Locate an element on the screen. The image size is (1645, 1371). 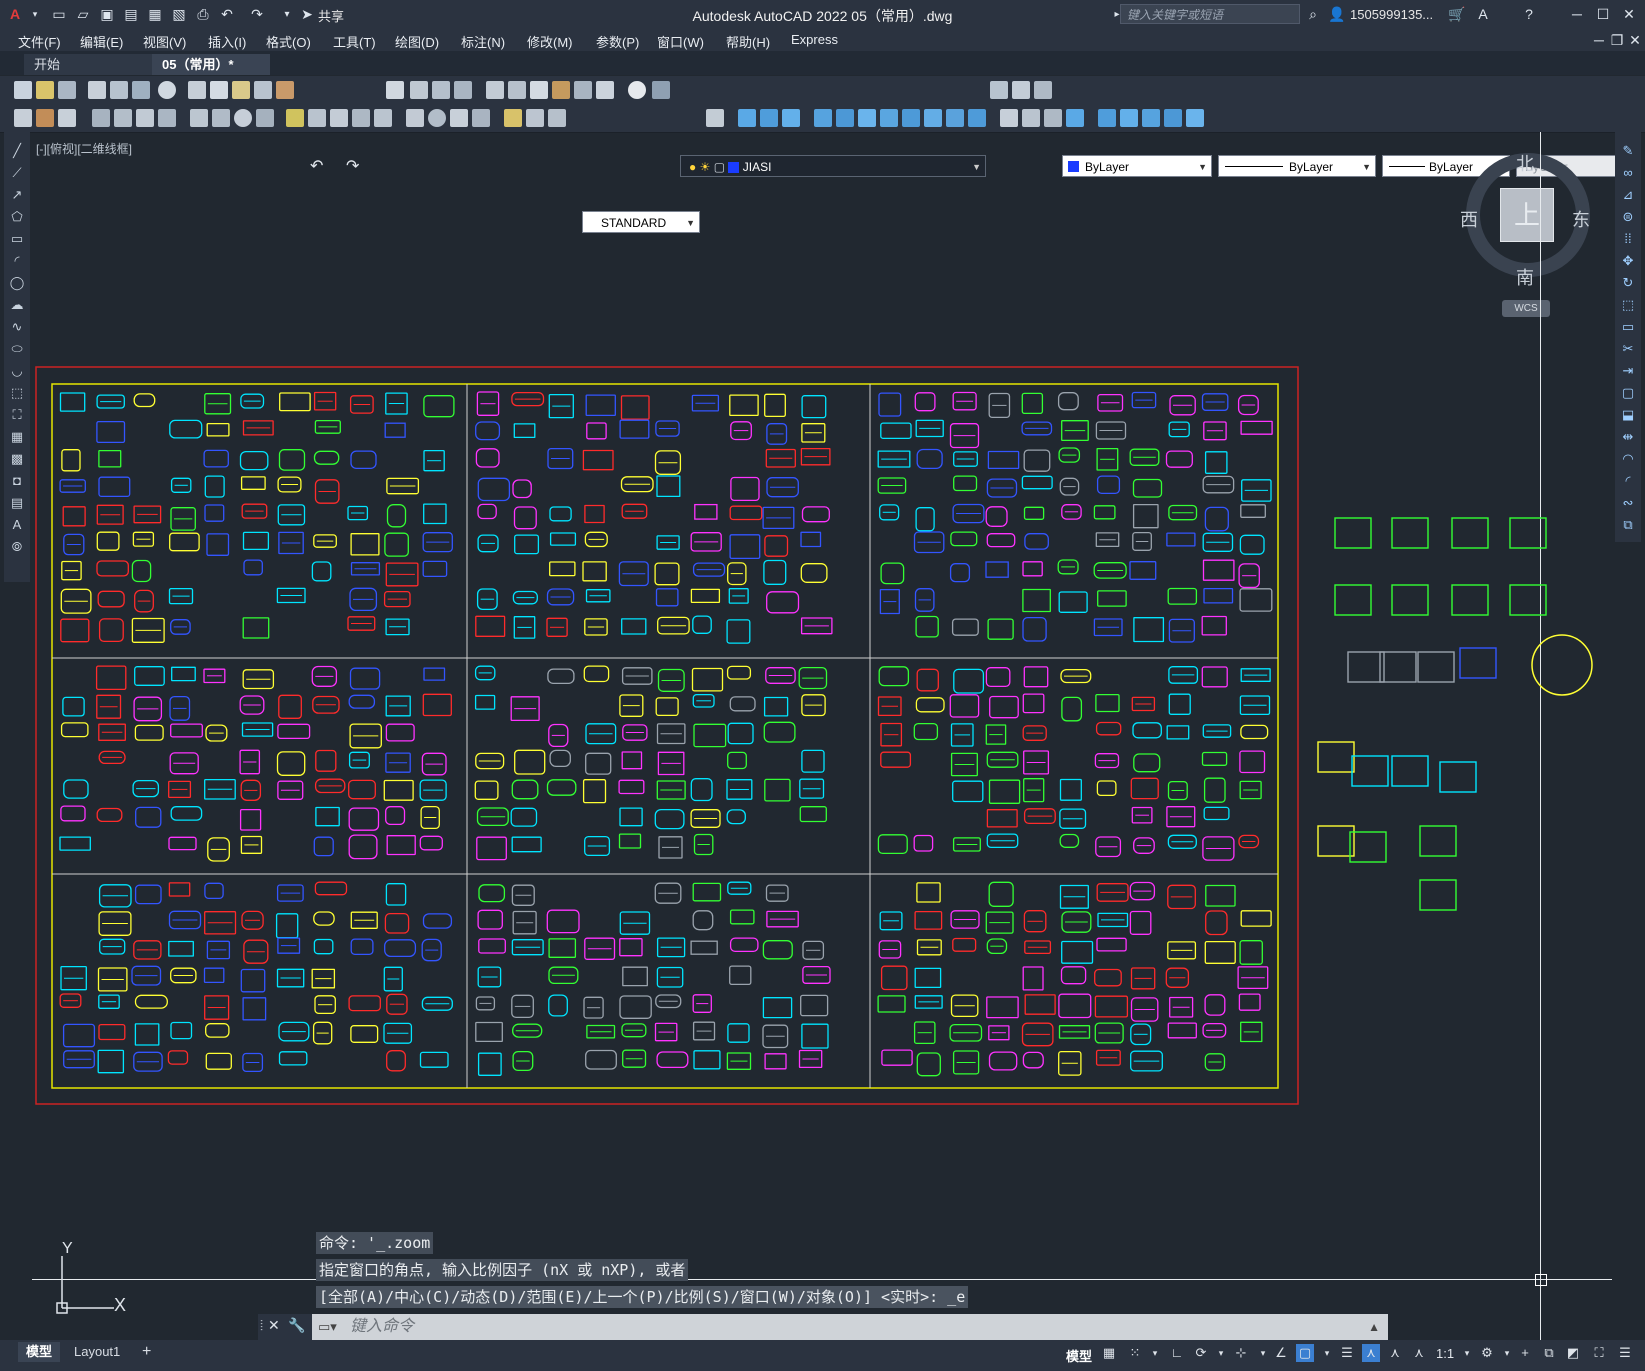
new-layout-icon: + is located at coordinates (146, 1352).